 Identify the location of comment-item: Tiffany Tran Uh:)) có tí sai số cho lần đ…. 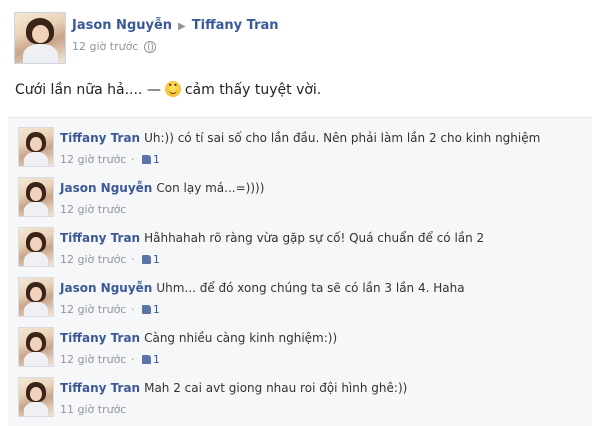
(300, 147).